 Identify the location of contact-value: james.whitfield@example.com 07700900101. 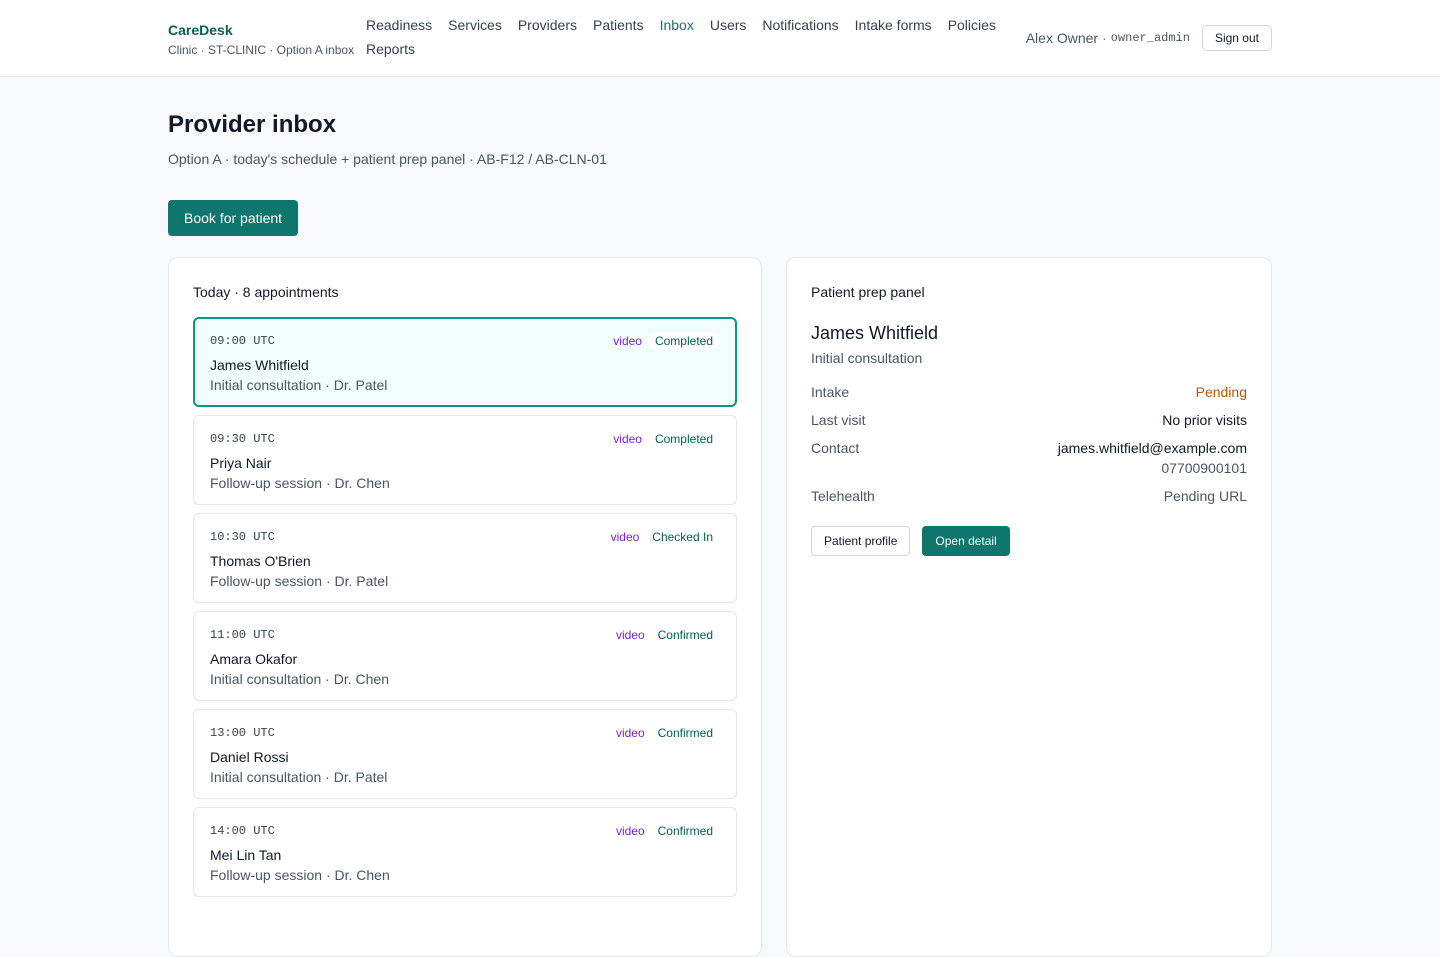
(1152, 458).